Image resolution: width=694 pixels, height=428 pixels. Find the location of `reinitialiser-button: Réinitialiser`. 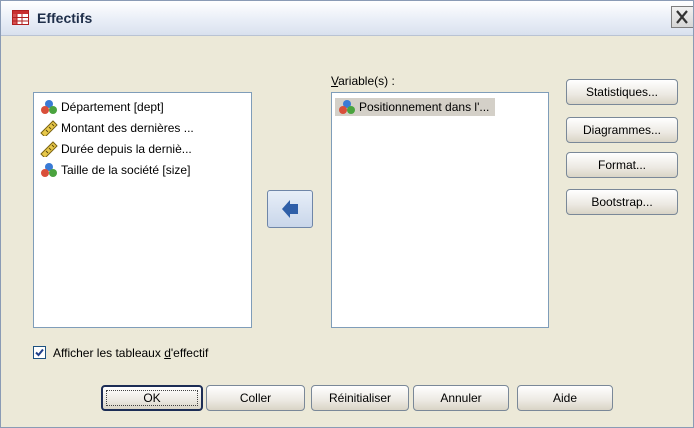

reinitialiser-button: Réinitialiser is located at coordinates (360, 398).